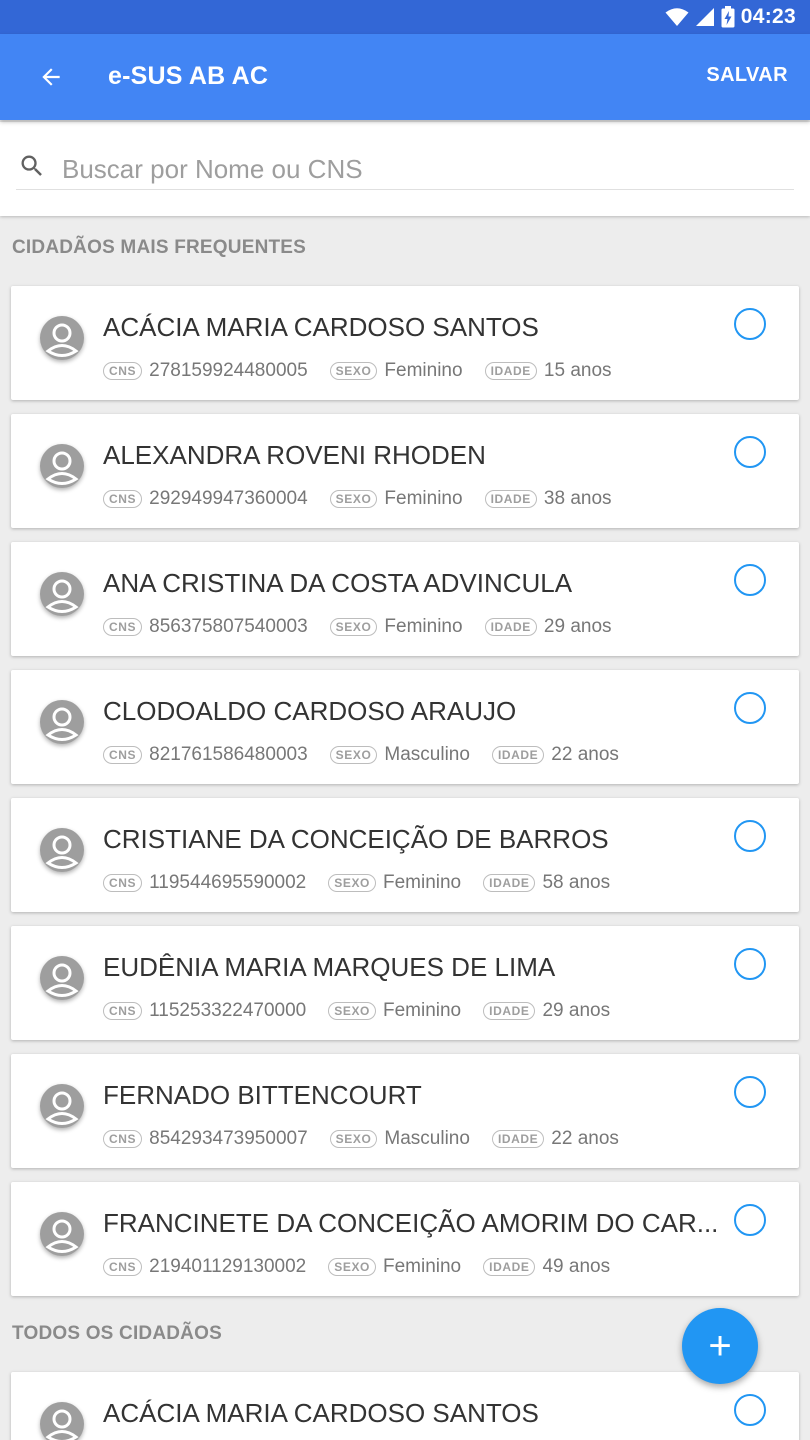  I want to click on app-title: e-SUS AB AC, so click(188, 76).